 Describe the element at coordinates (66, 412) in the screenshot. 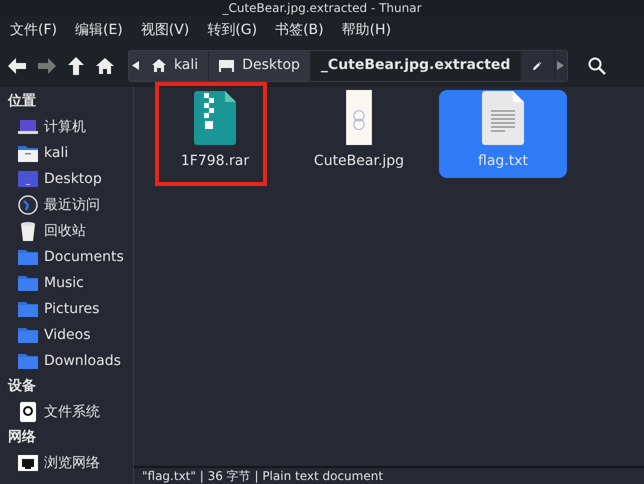

I see `sidebar-item: 文件系统` at that location.